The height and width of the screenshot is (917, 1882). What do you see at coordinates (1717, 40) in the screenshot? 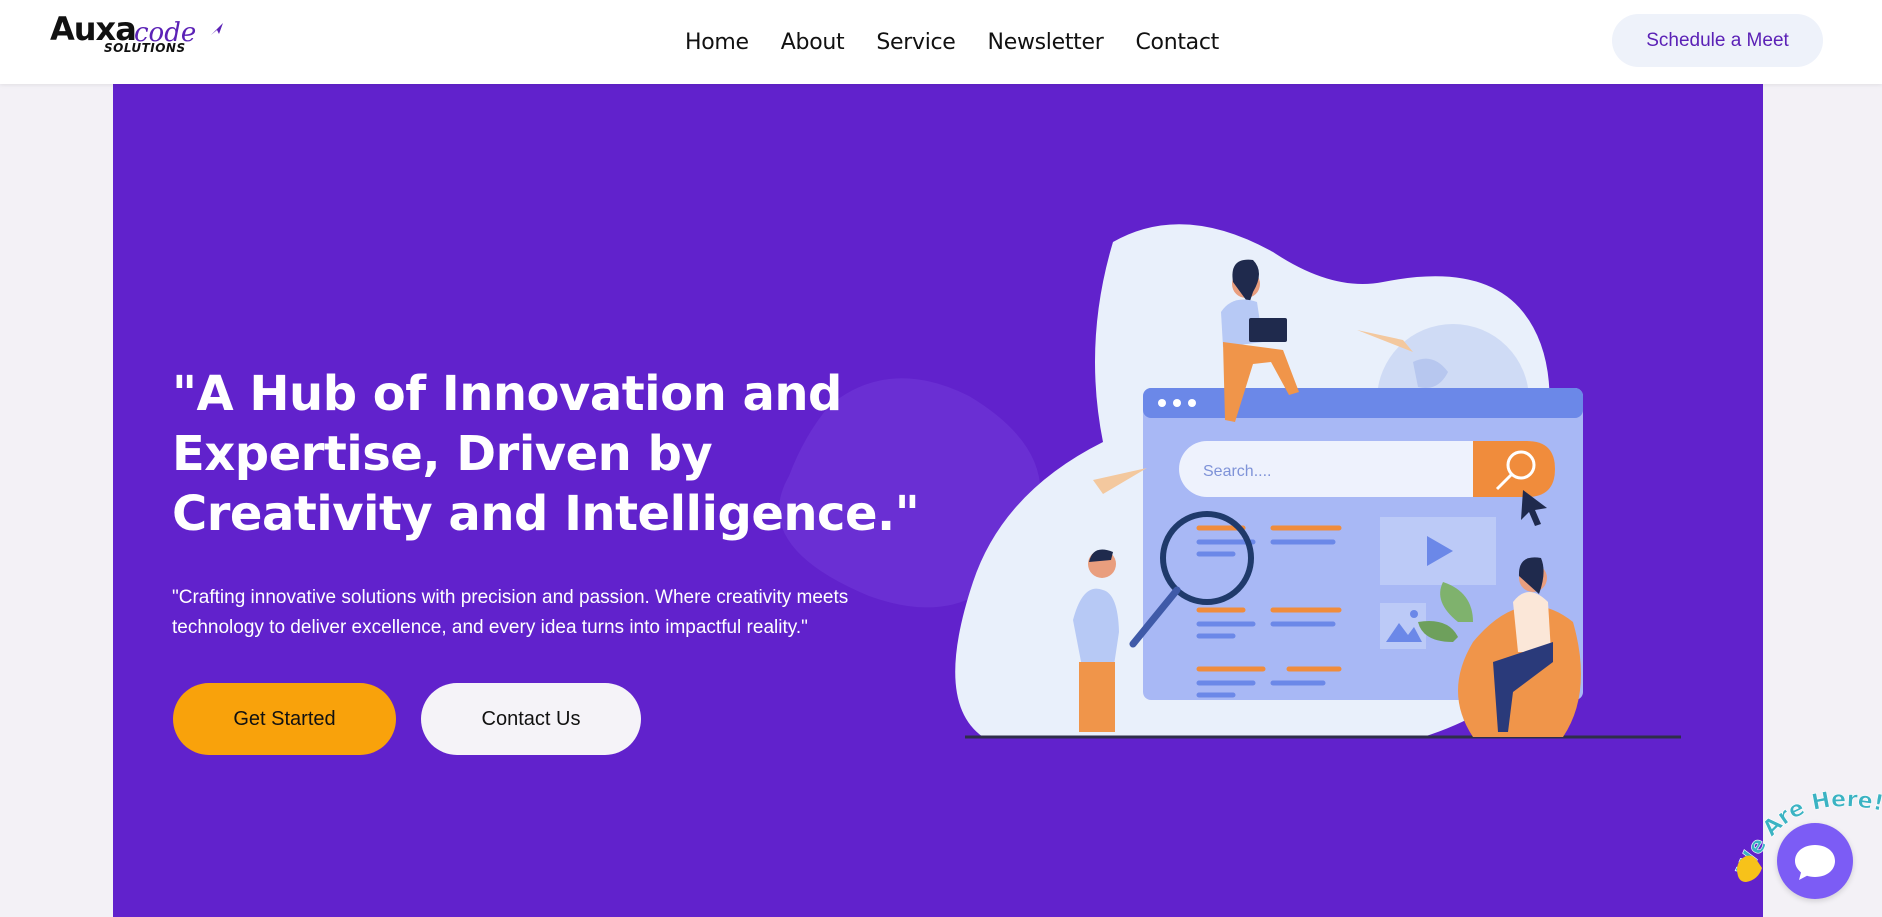
I see `schedule-meet-button: Schedule a Meet` at bounding box center [1717, 40].